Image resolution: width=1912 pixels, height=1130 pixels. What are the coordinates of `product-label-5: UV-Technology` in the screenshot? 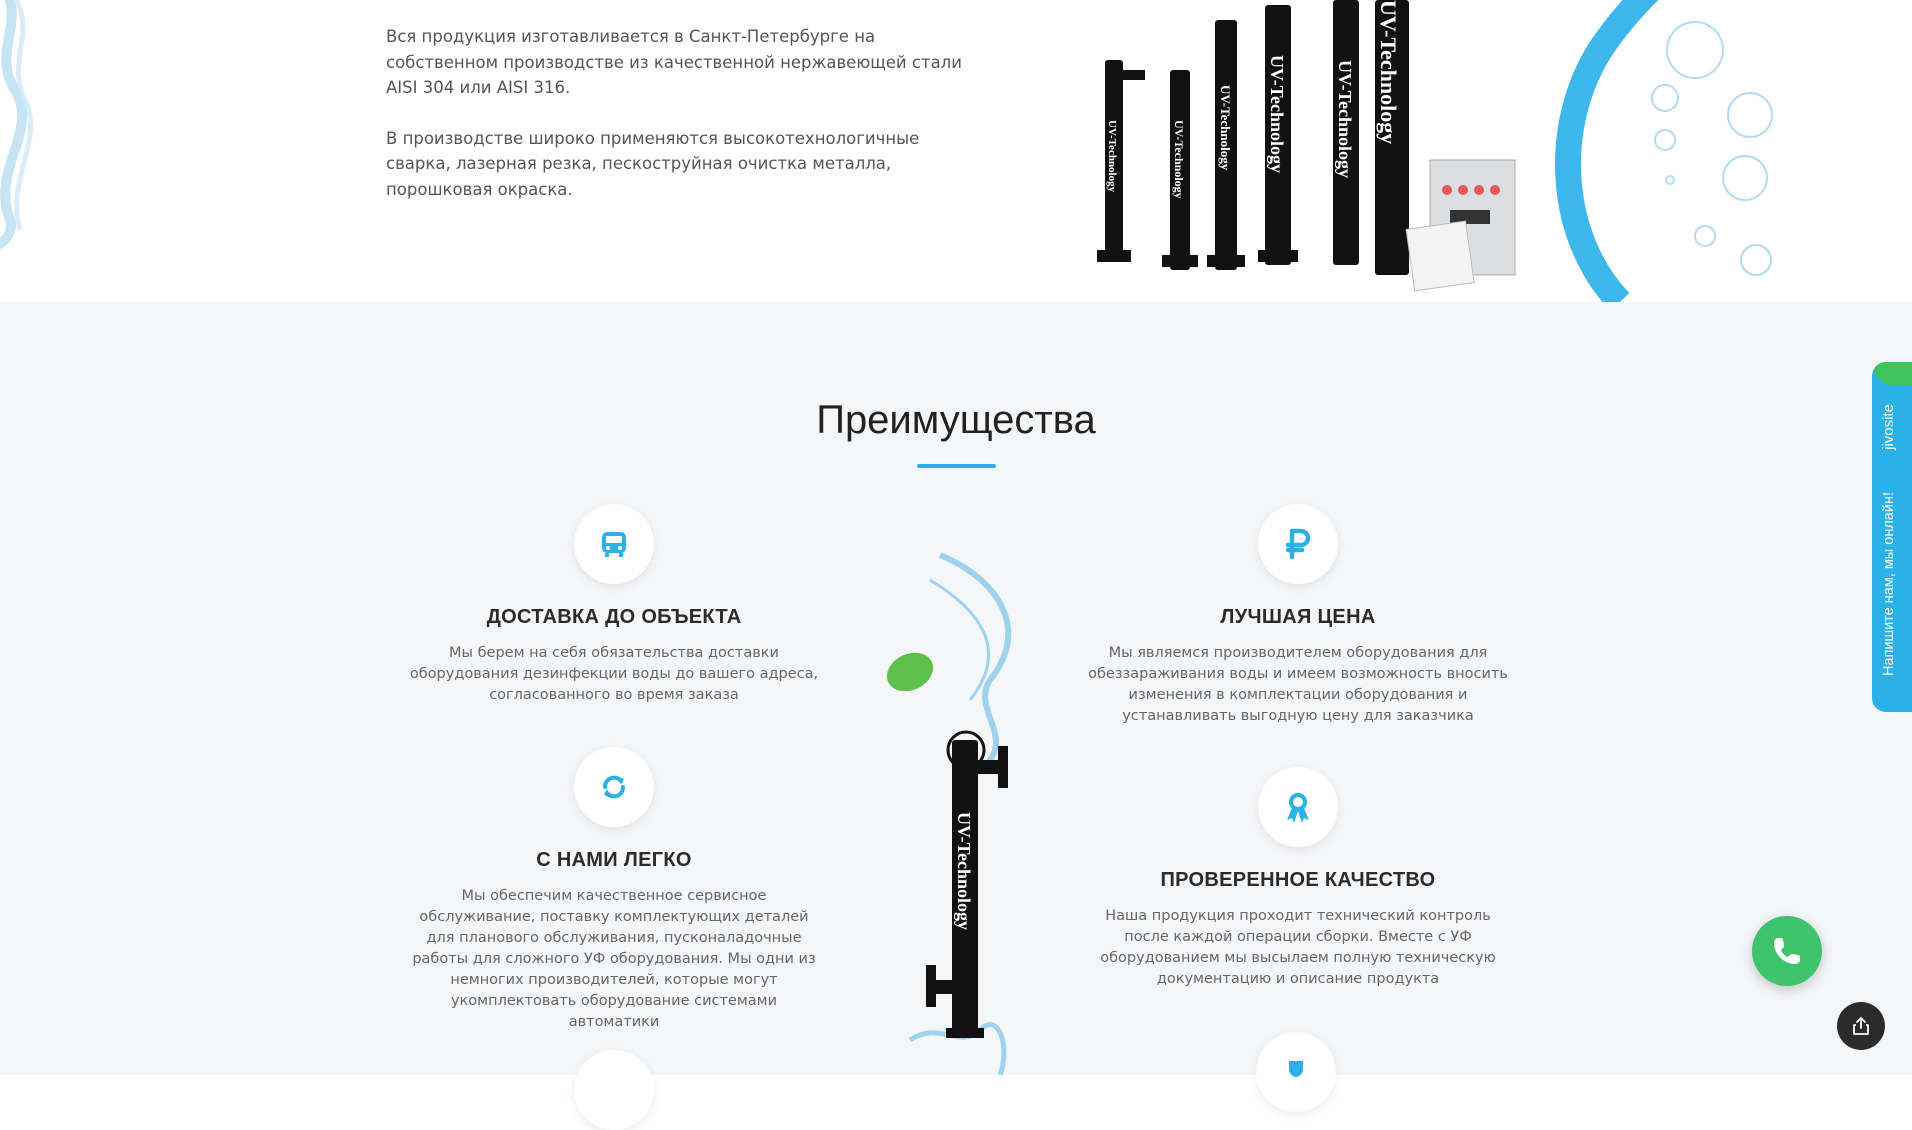 It's located at (1345, 119).